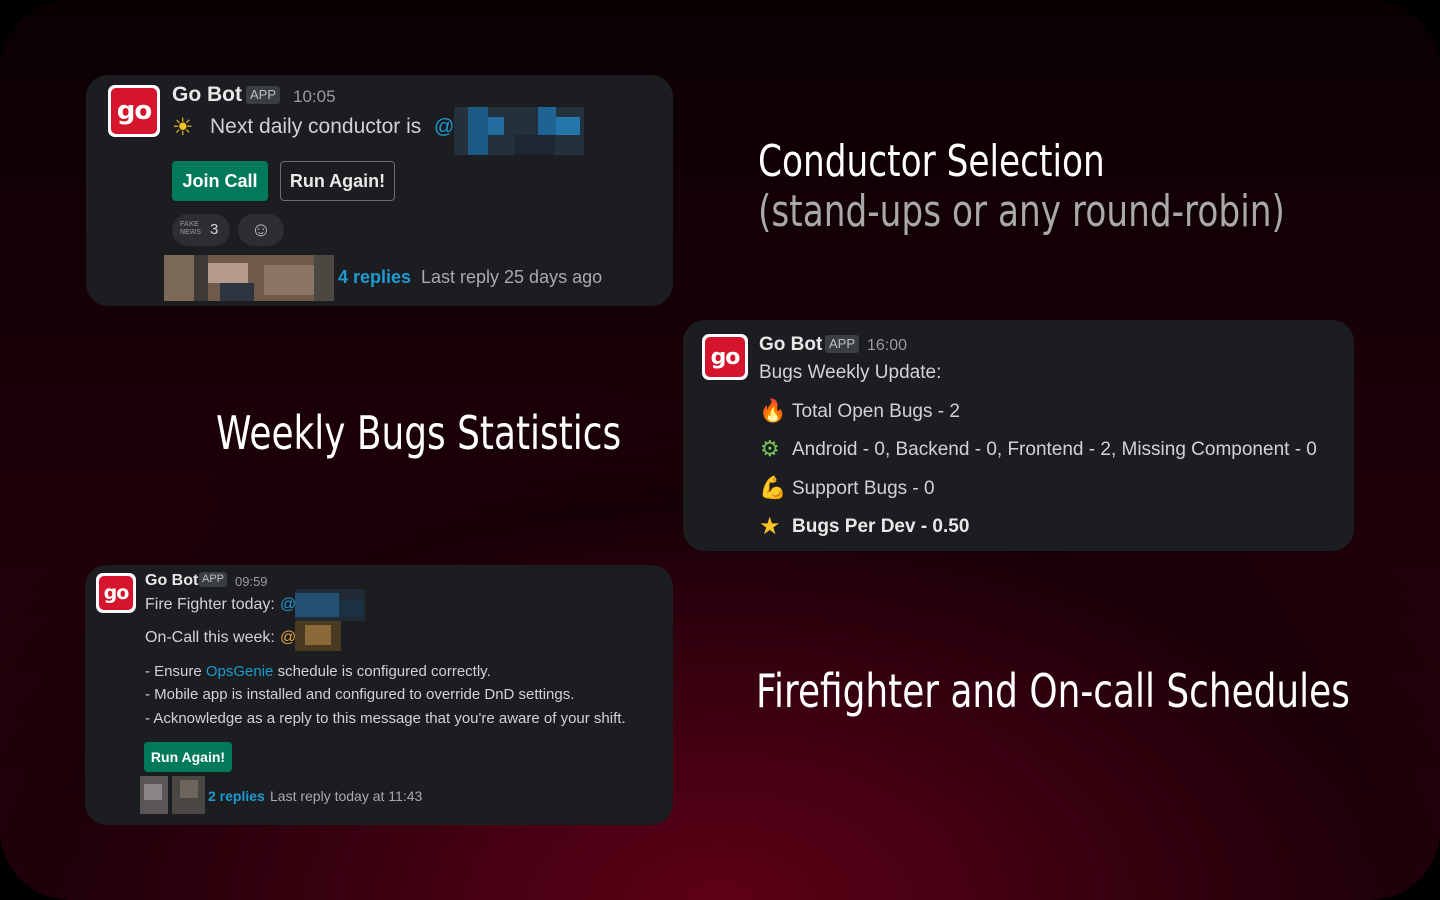 The width and height of the screenshot is (1440, 900). What do you see at coordinates (773, 410) in the screenshot?
I see `fire-emoji-icon: 🔥` at bounding box center [773, 410].